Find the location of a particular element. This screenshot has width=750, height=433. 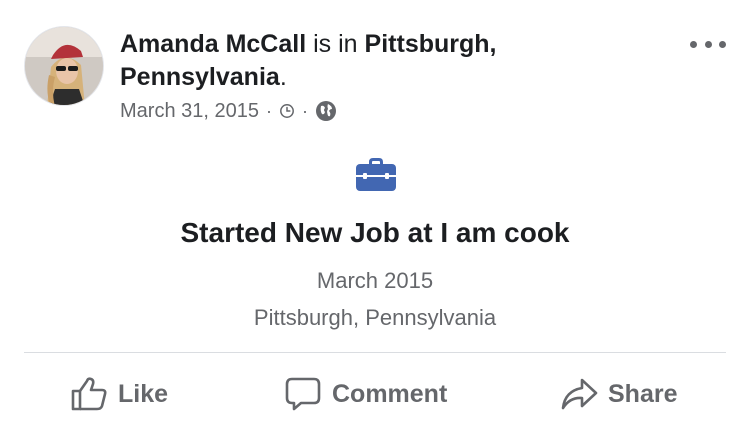

globe-icon is located at coordinates (326, 111).